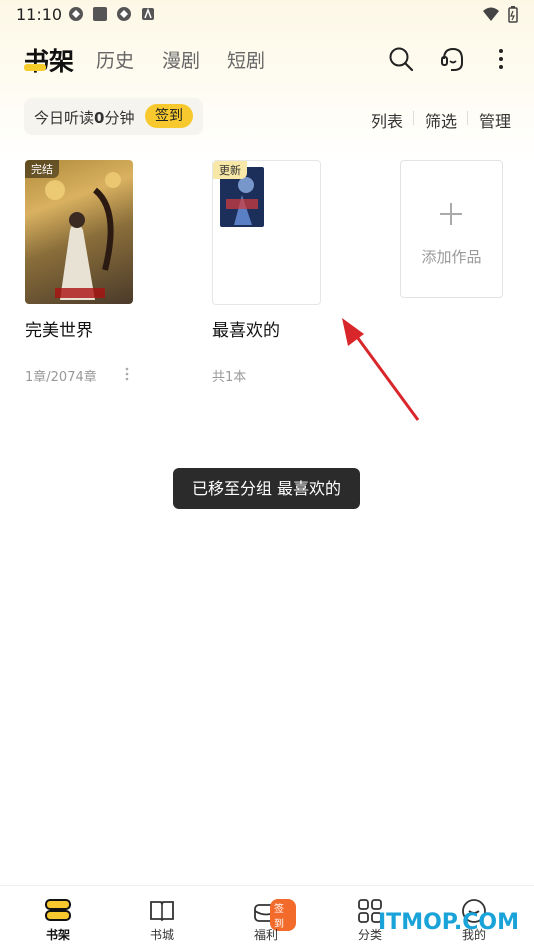  What do you see at coordinates (265, 935) in the screenshot?
I see `nav-label: 福利` at bounding box center [265, 935].